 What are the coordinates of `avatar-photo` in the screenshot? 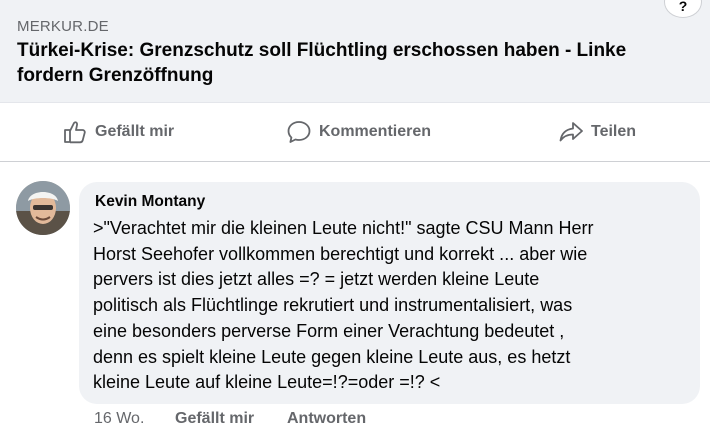 It's located at (43, 208).